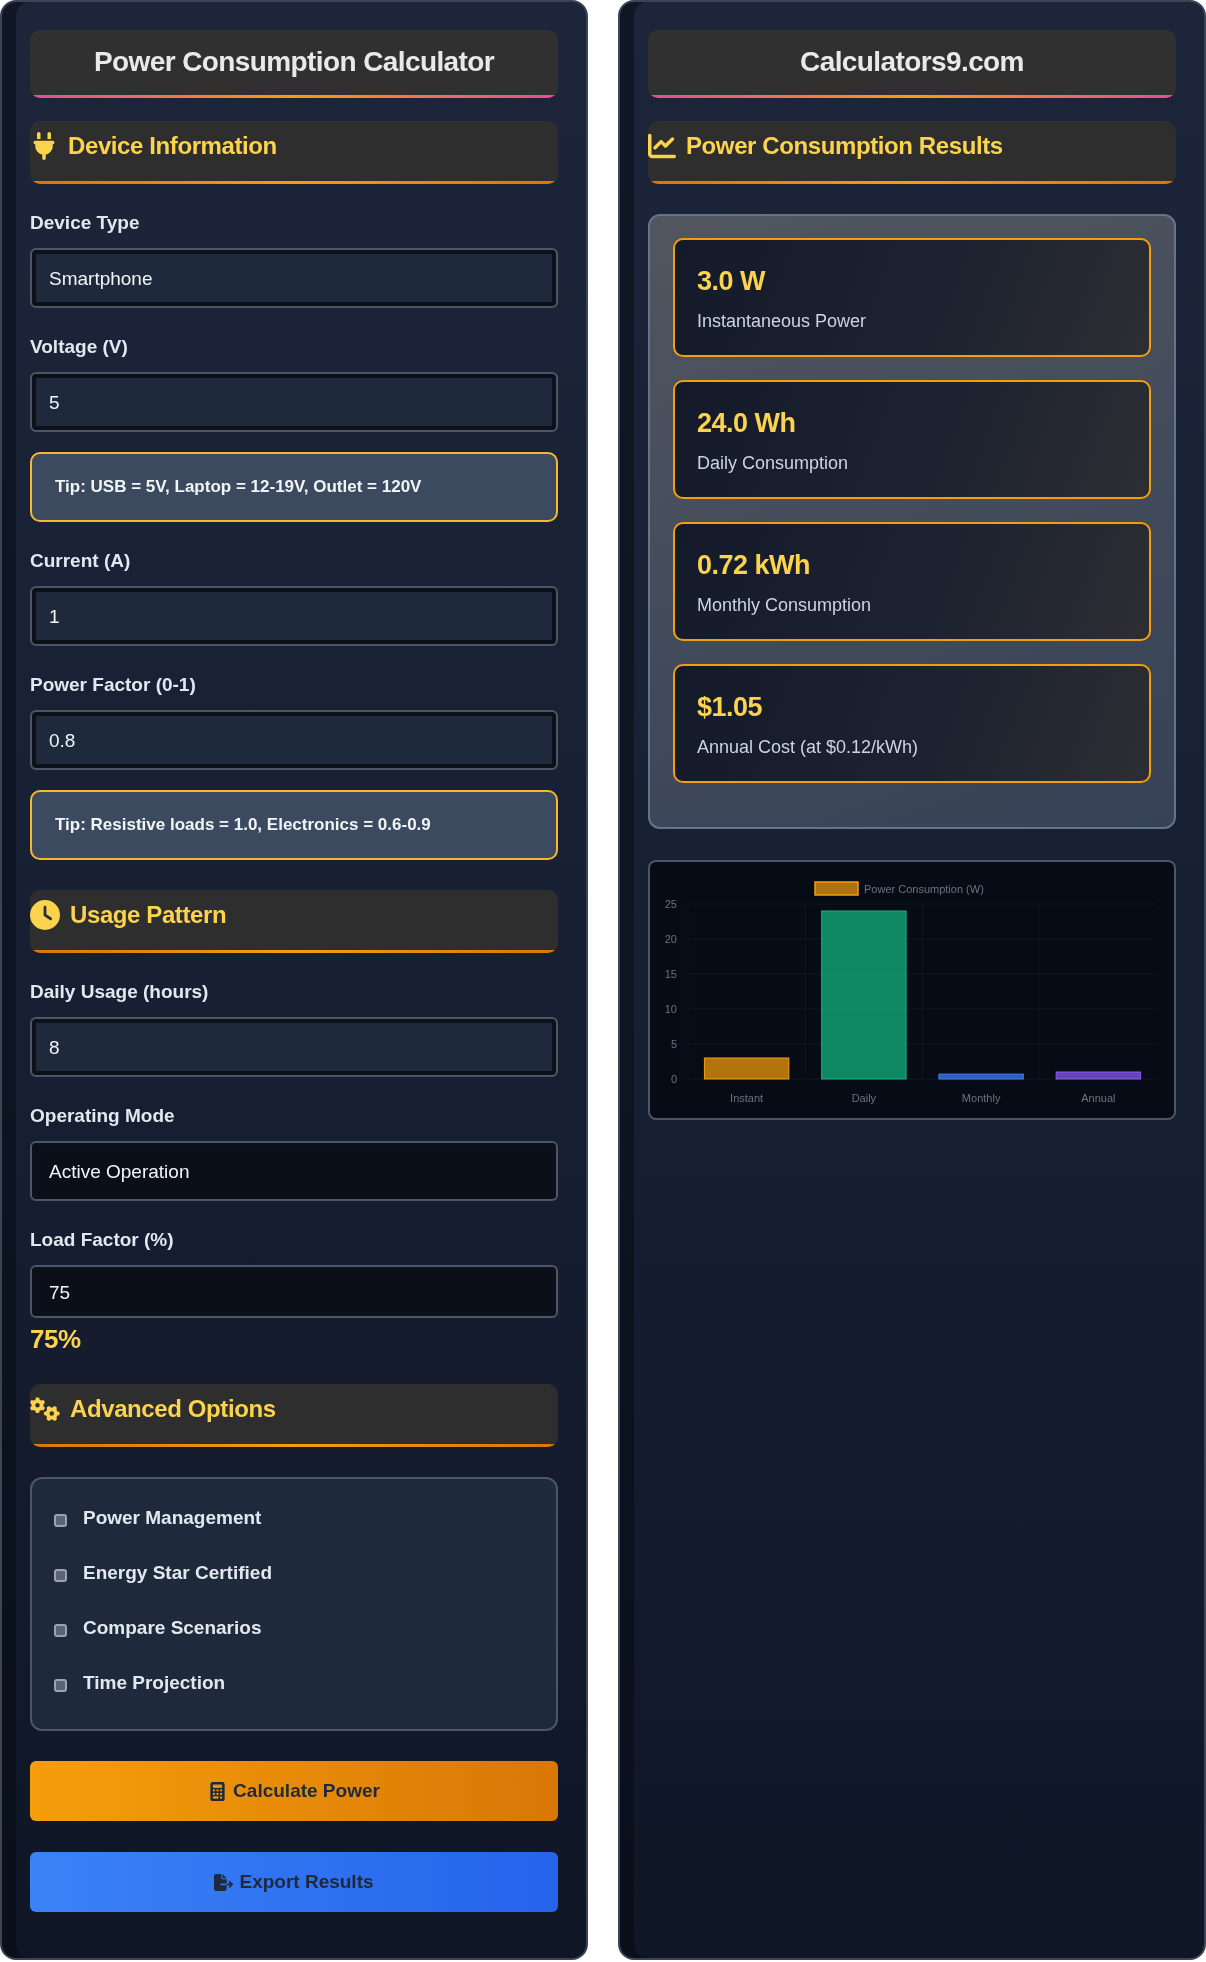  Describe the element at coordinates (154, 1682) in the screenshot. I see `option-label: Time Projection` at that location.